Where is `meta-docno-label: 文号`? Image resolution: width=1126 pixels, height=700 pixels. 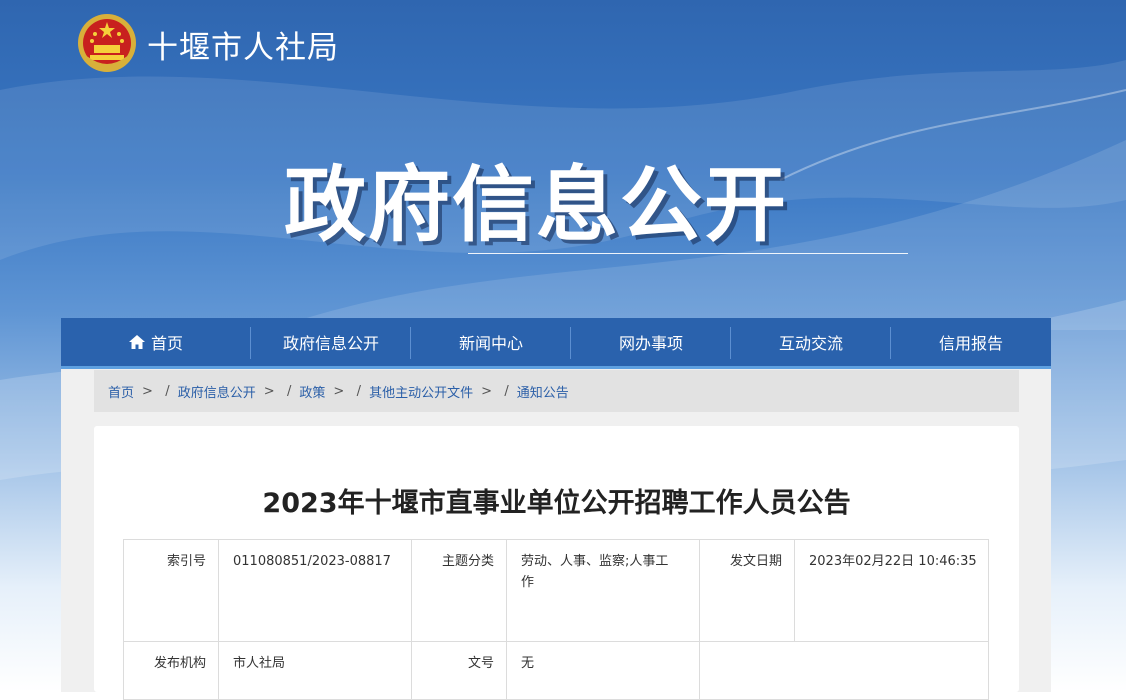 meta-docno-label: 文号 is located at coordinates (459, 670).